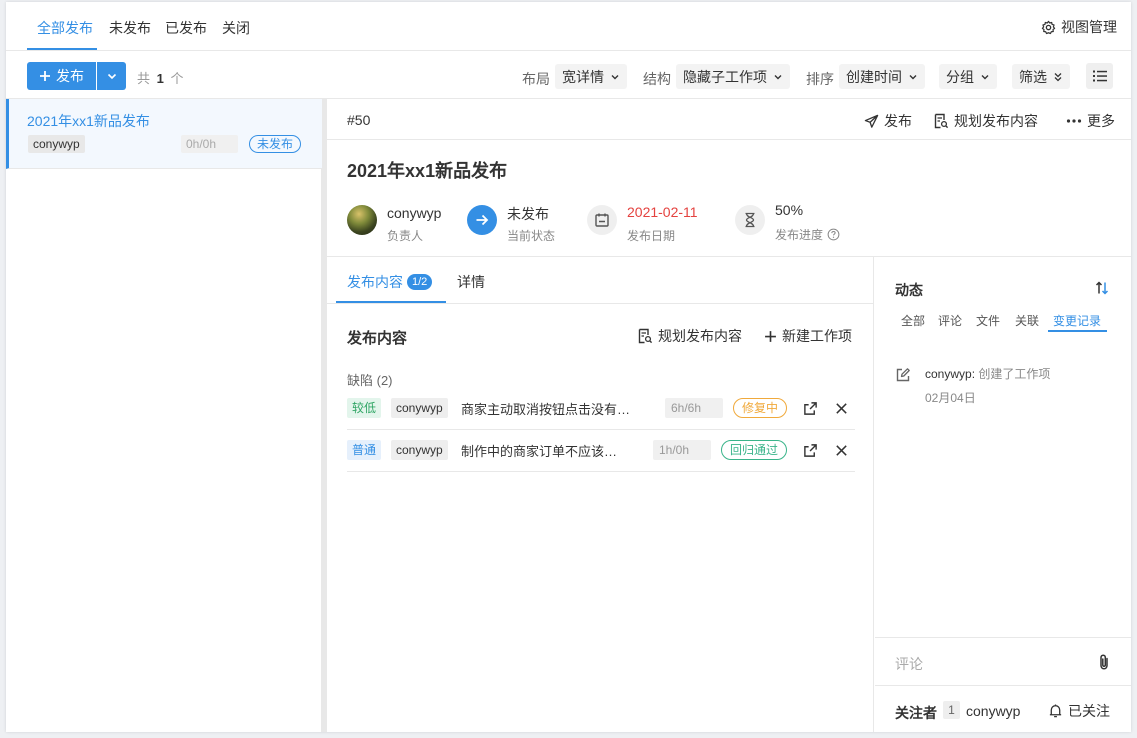 Image resolution: width=1137 pixels, height=738 pixels. What do you see at coordinates (960, 76) in the screenshot?
I see `group-label: 分组` at bounding box center [960, 76].